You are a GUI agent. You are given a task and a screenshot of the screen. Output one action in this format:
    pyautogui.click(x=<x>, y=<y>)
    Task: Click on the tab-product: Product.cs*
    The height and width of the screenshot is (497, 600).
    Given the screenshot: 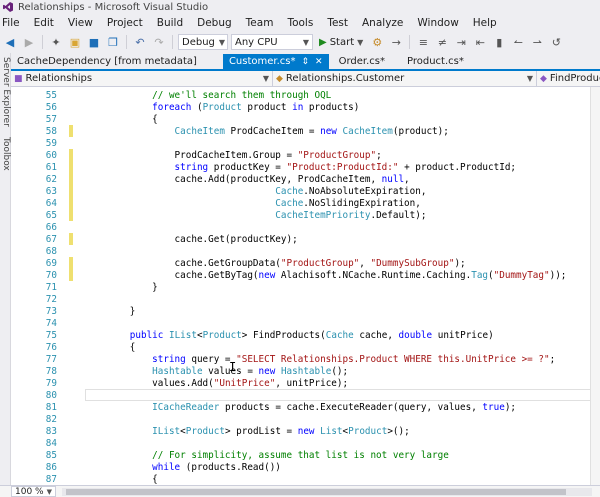 What is the action you would take?
    pyautogui.click(x=435, y=61)
    